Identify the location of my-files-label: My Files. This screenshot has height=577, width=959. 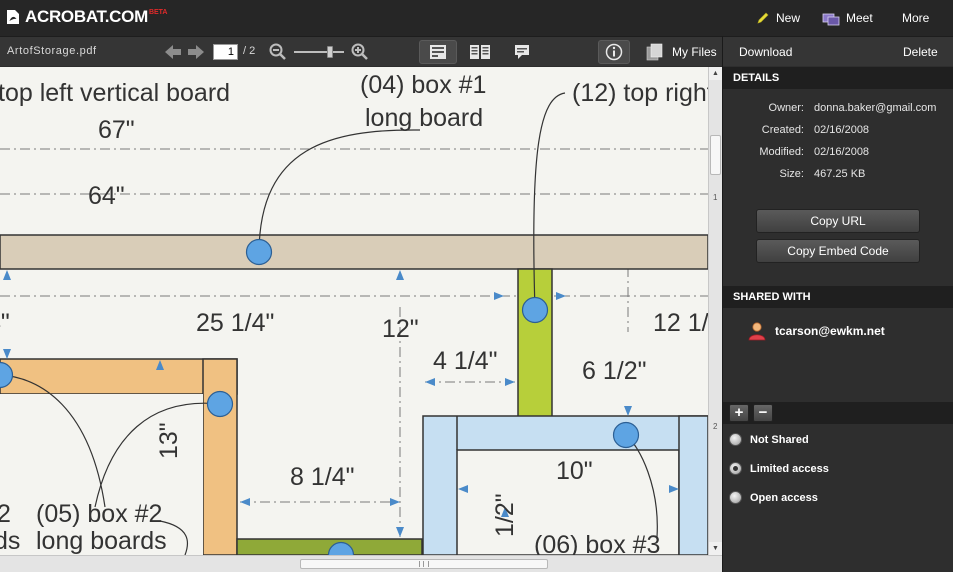
(694, 52).